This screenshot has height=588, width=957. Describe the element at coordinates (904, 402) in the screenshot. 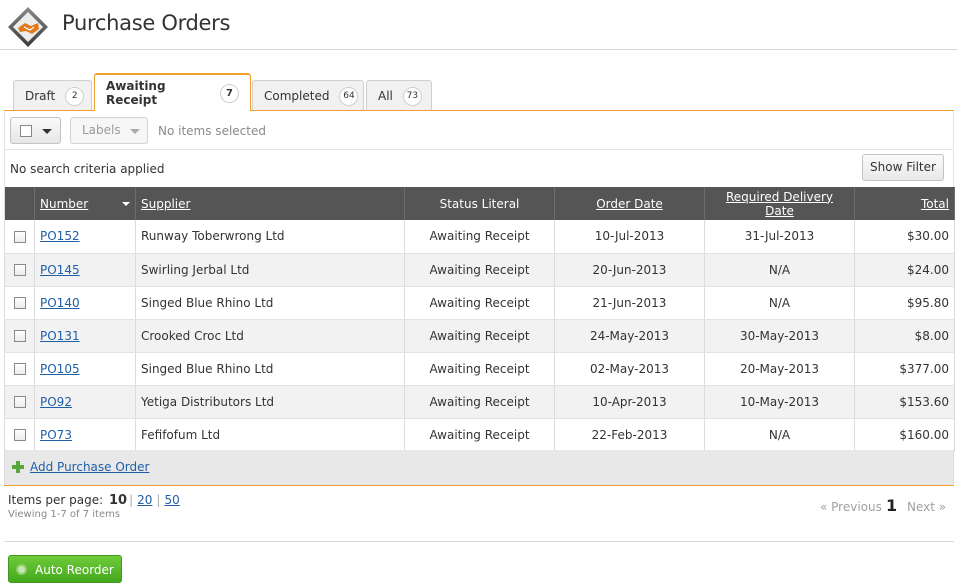

I see `total-cell: $153.60` at that location.